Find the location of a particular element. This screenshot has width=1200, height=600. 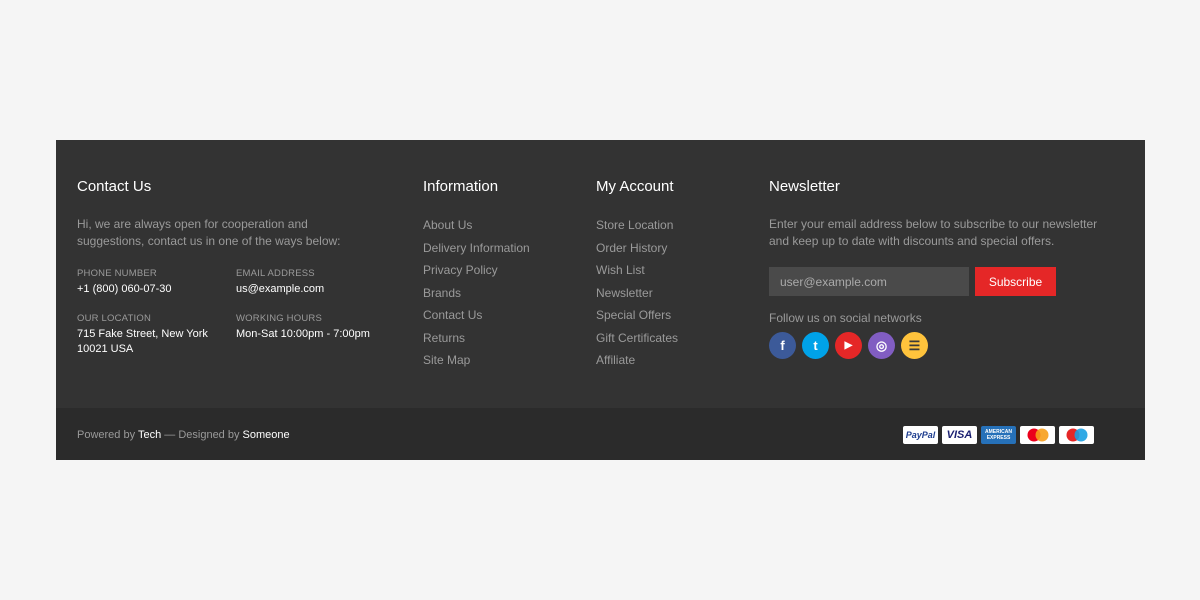

facebook-icon: f is located at coordinates (782, 345).